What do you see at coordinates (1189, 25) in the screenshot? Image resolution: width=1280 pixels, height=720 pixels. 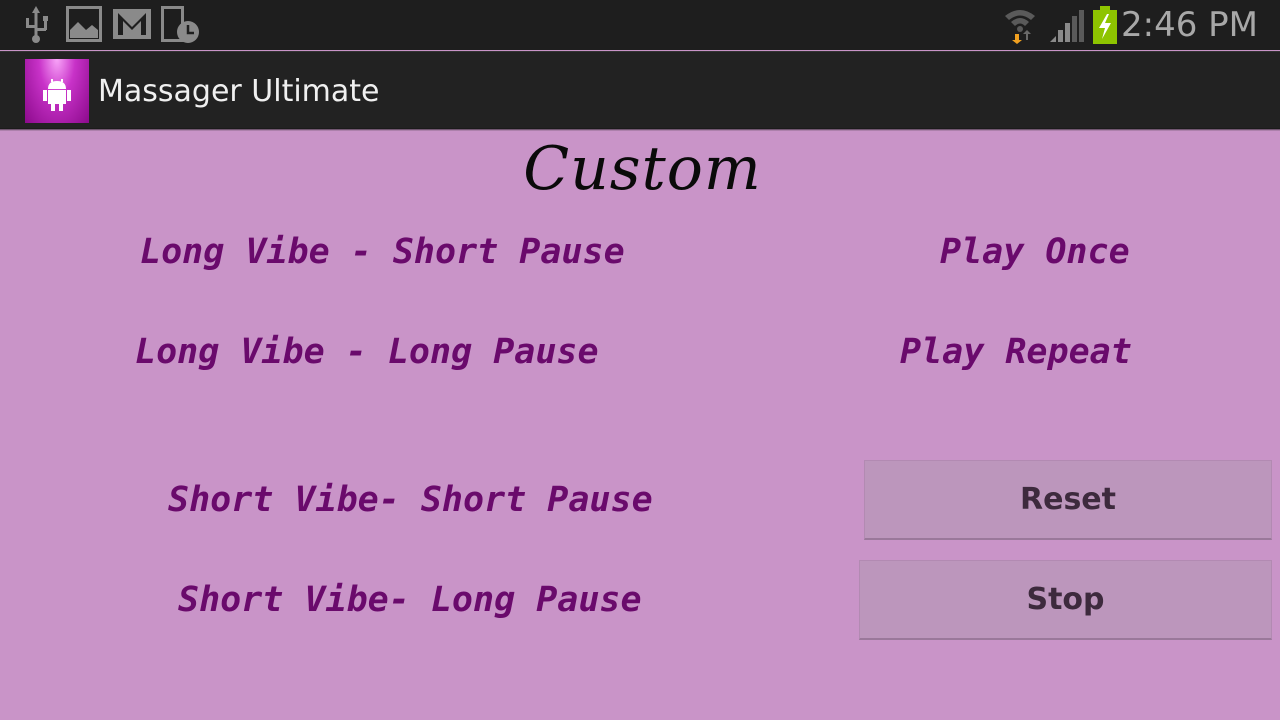 I see `clock: 2:46 PM` at bounding box center [1189, 25].